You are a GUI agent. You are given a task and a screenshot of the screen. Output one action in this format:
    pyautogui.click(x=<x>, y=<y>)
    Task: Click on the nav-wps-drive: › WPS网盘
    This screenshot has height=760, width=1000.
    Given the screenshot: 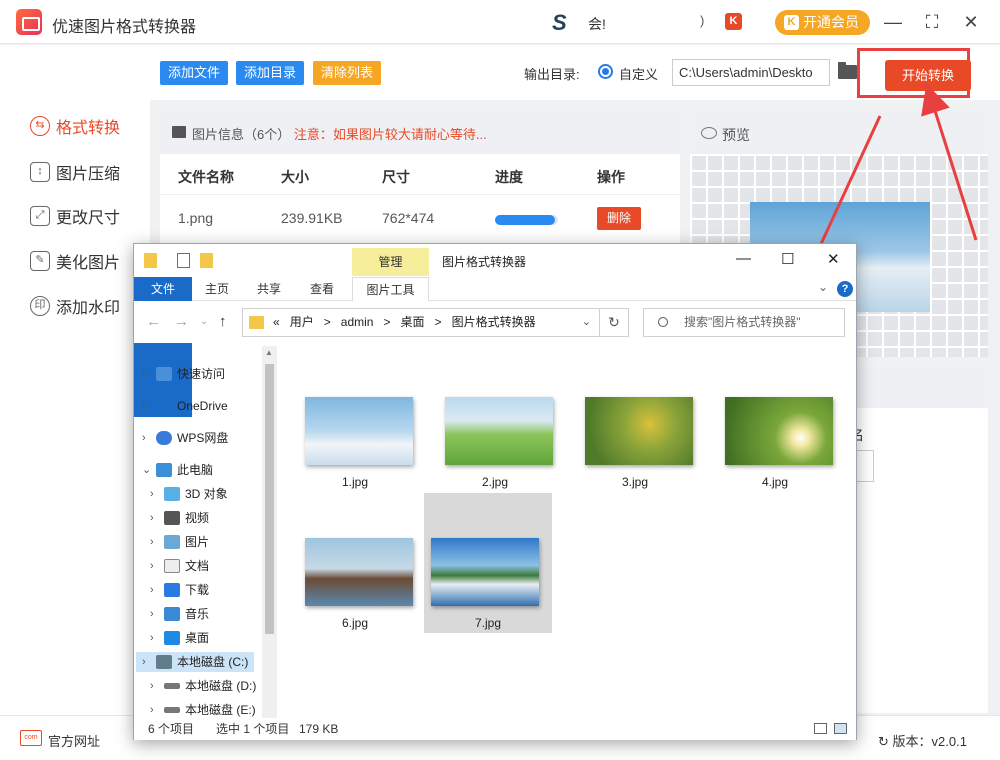 What is the action you would take?
    pyautogui.click(x=185, y=438)
    